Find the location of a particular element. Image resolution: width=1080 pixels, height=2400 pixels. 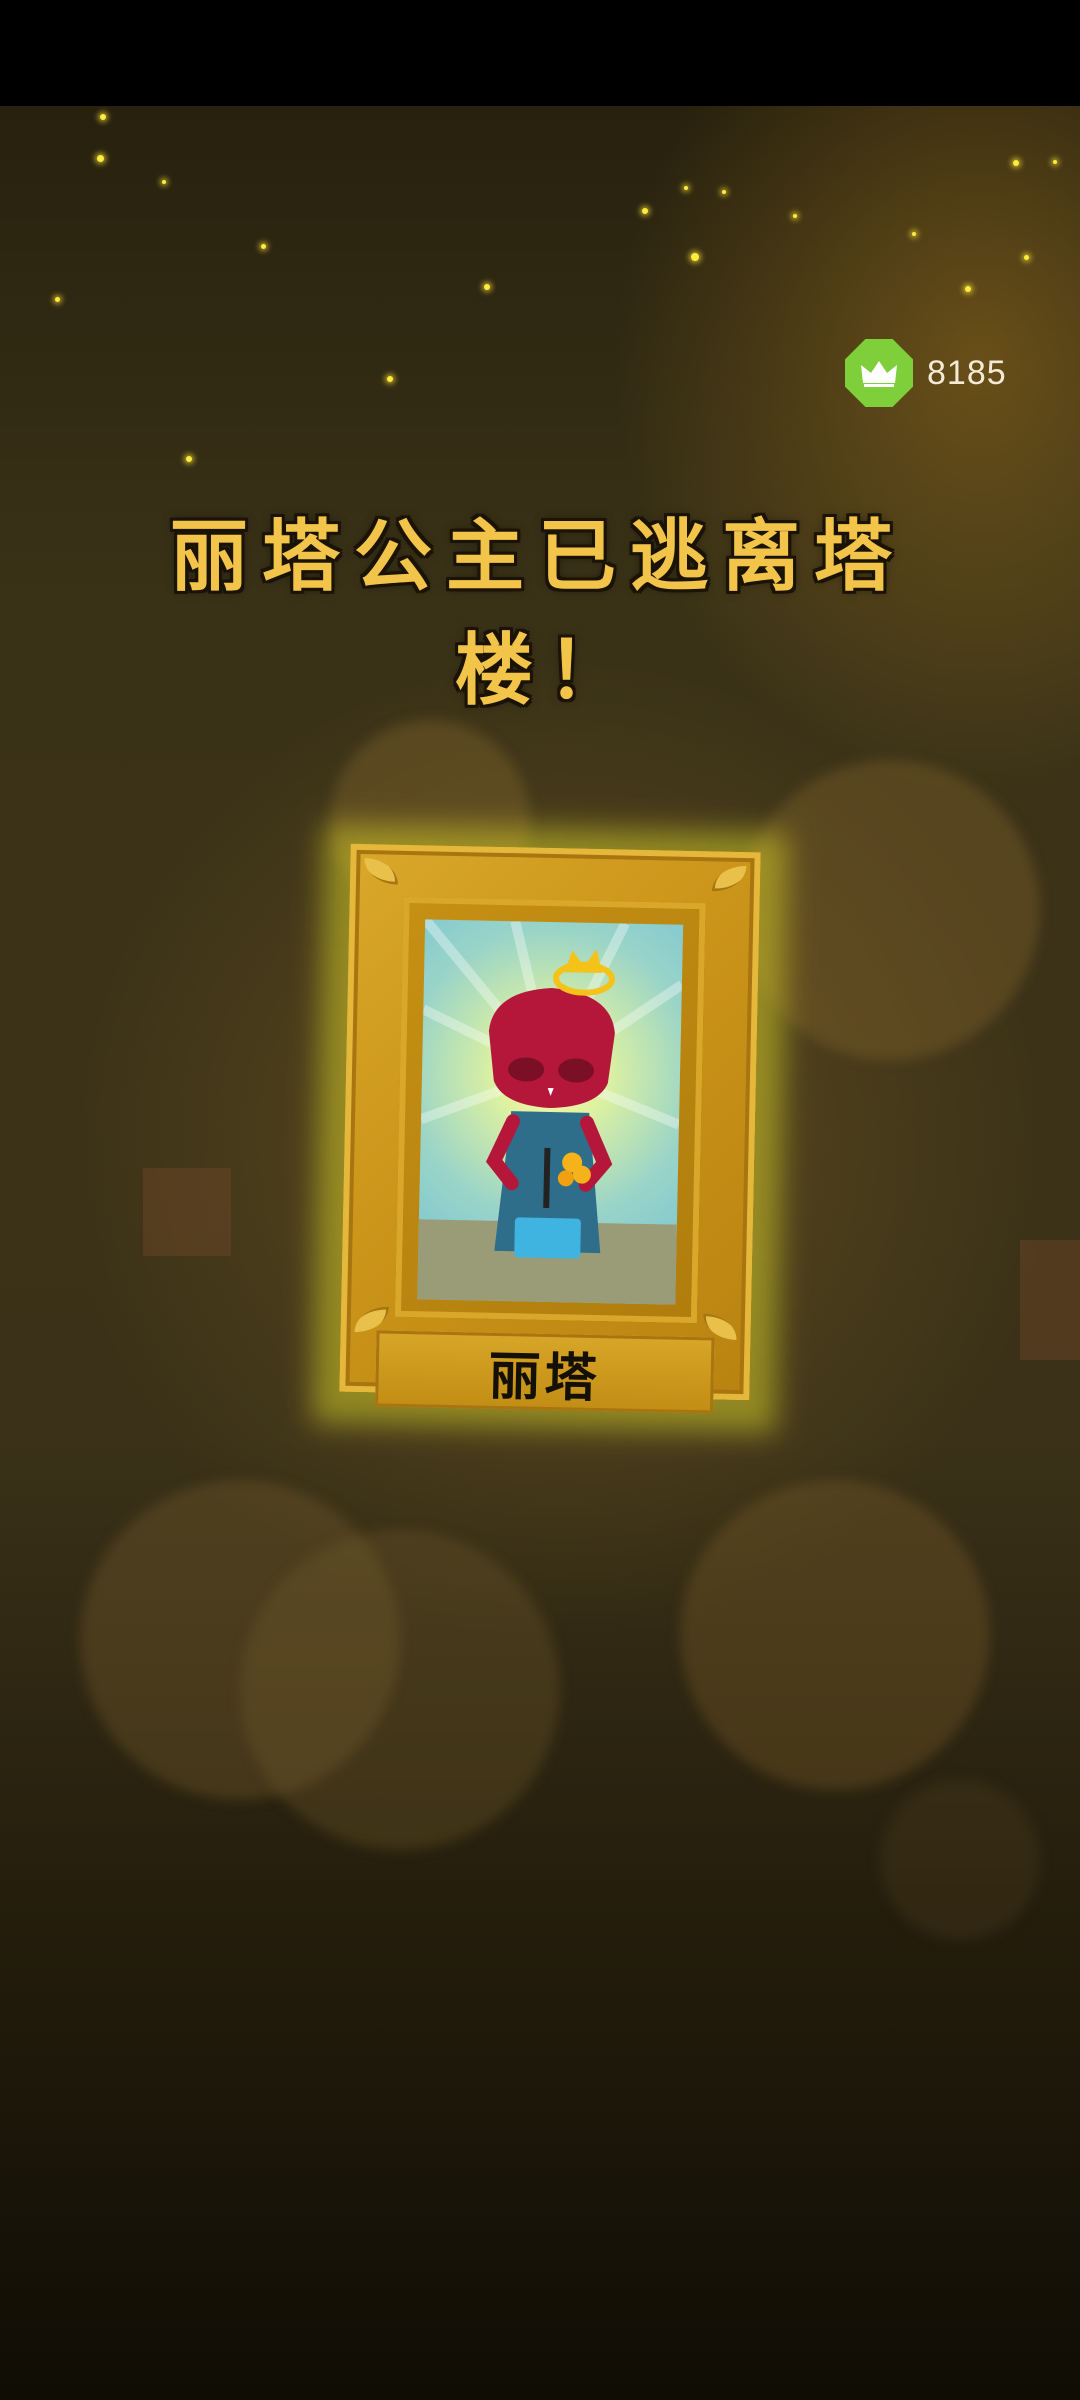

portrait-art is located at coordinates (550, 1112).